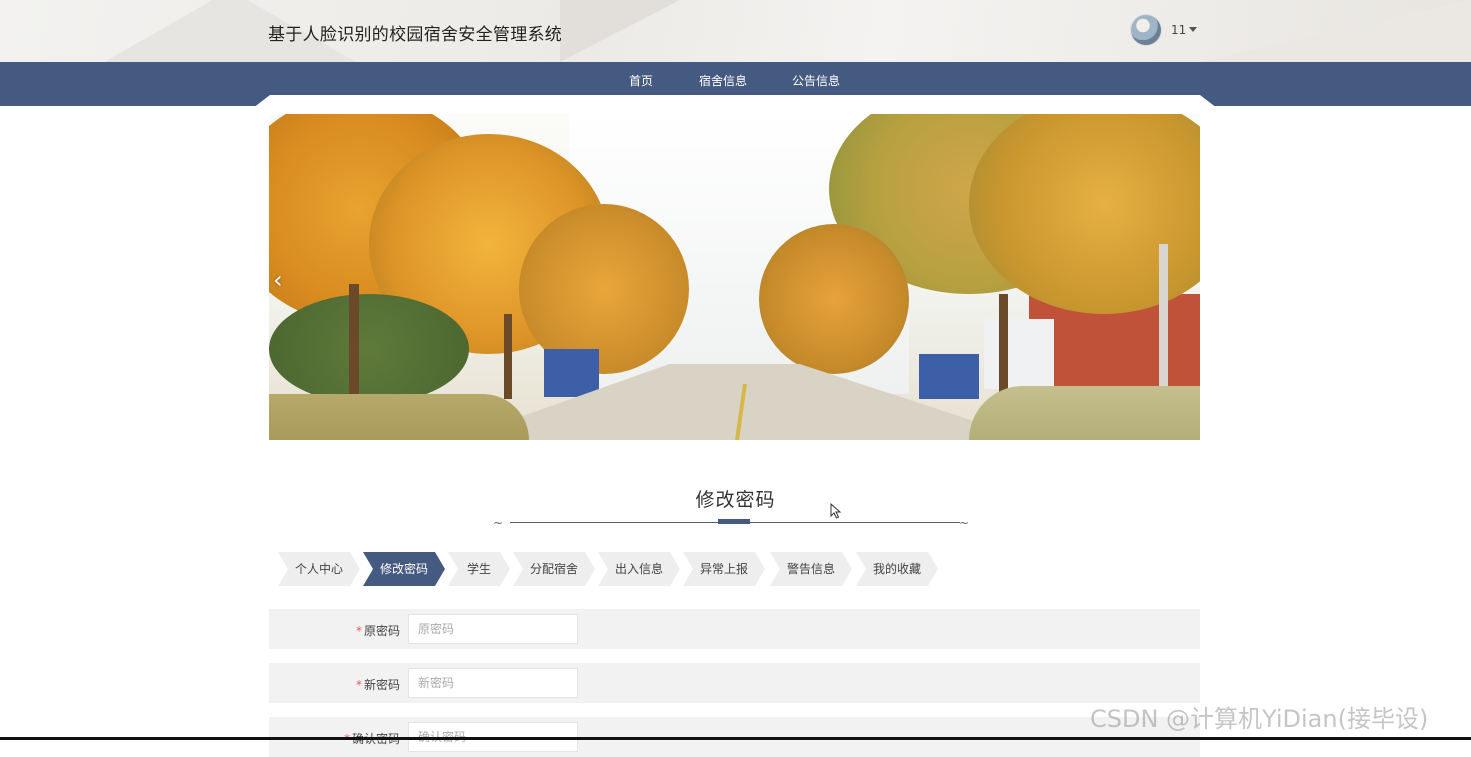 This screenshot has width=1471, height=757. I want to click on form-row-new-password: * 新密码, so click(734, 683).